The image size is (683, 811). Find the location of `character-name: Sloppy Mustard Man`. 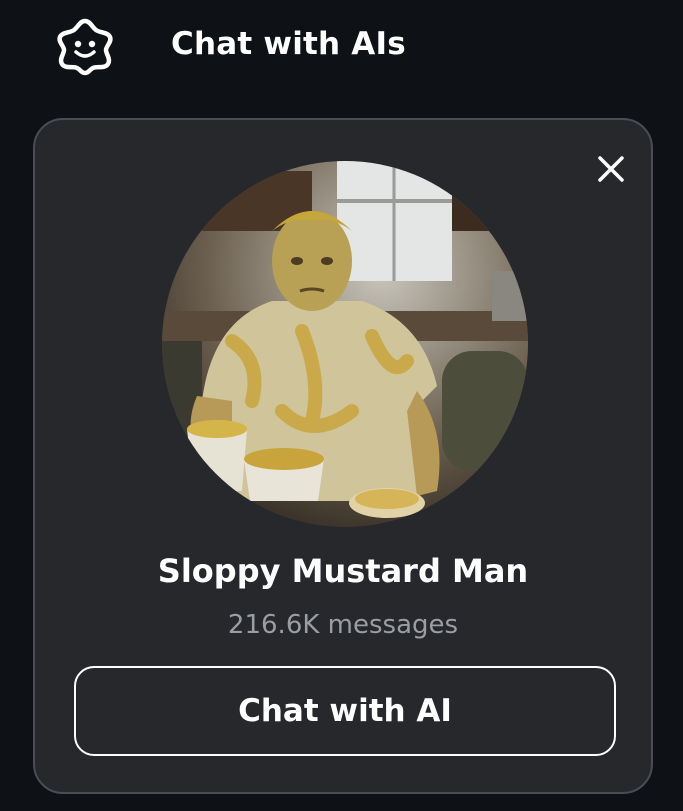

character-name: Sloppy Mustard Man is located at coordinates (343, 571).